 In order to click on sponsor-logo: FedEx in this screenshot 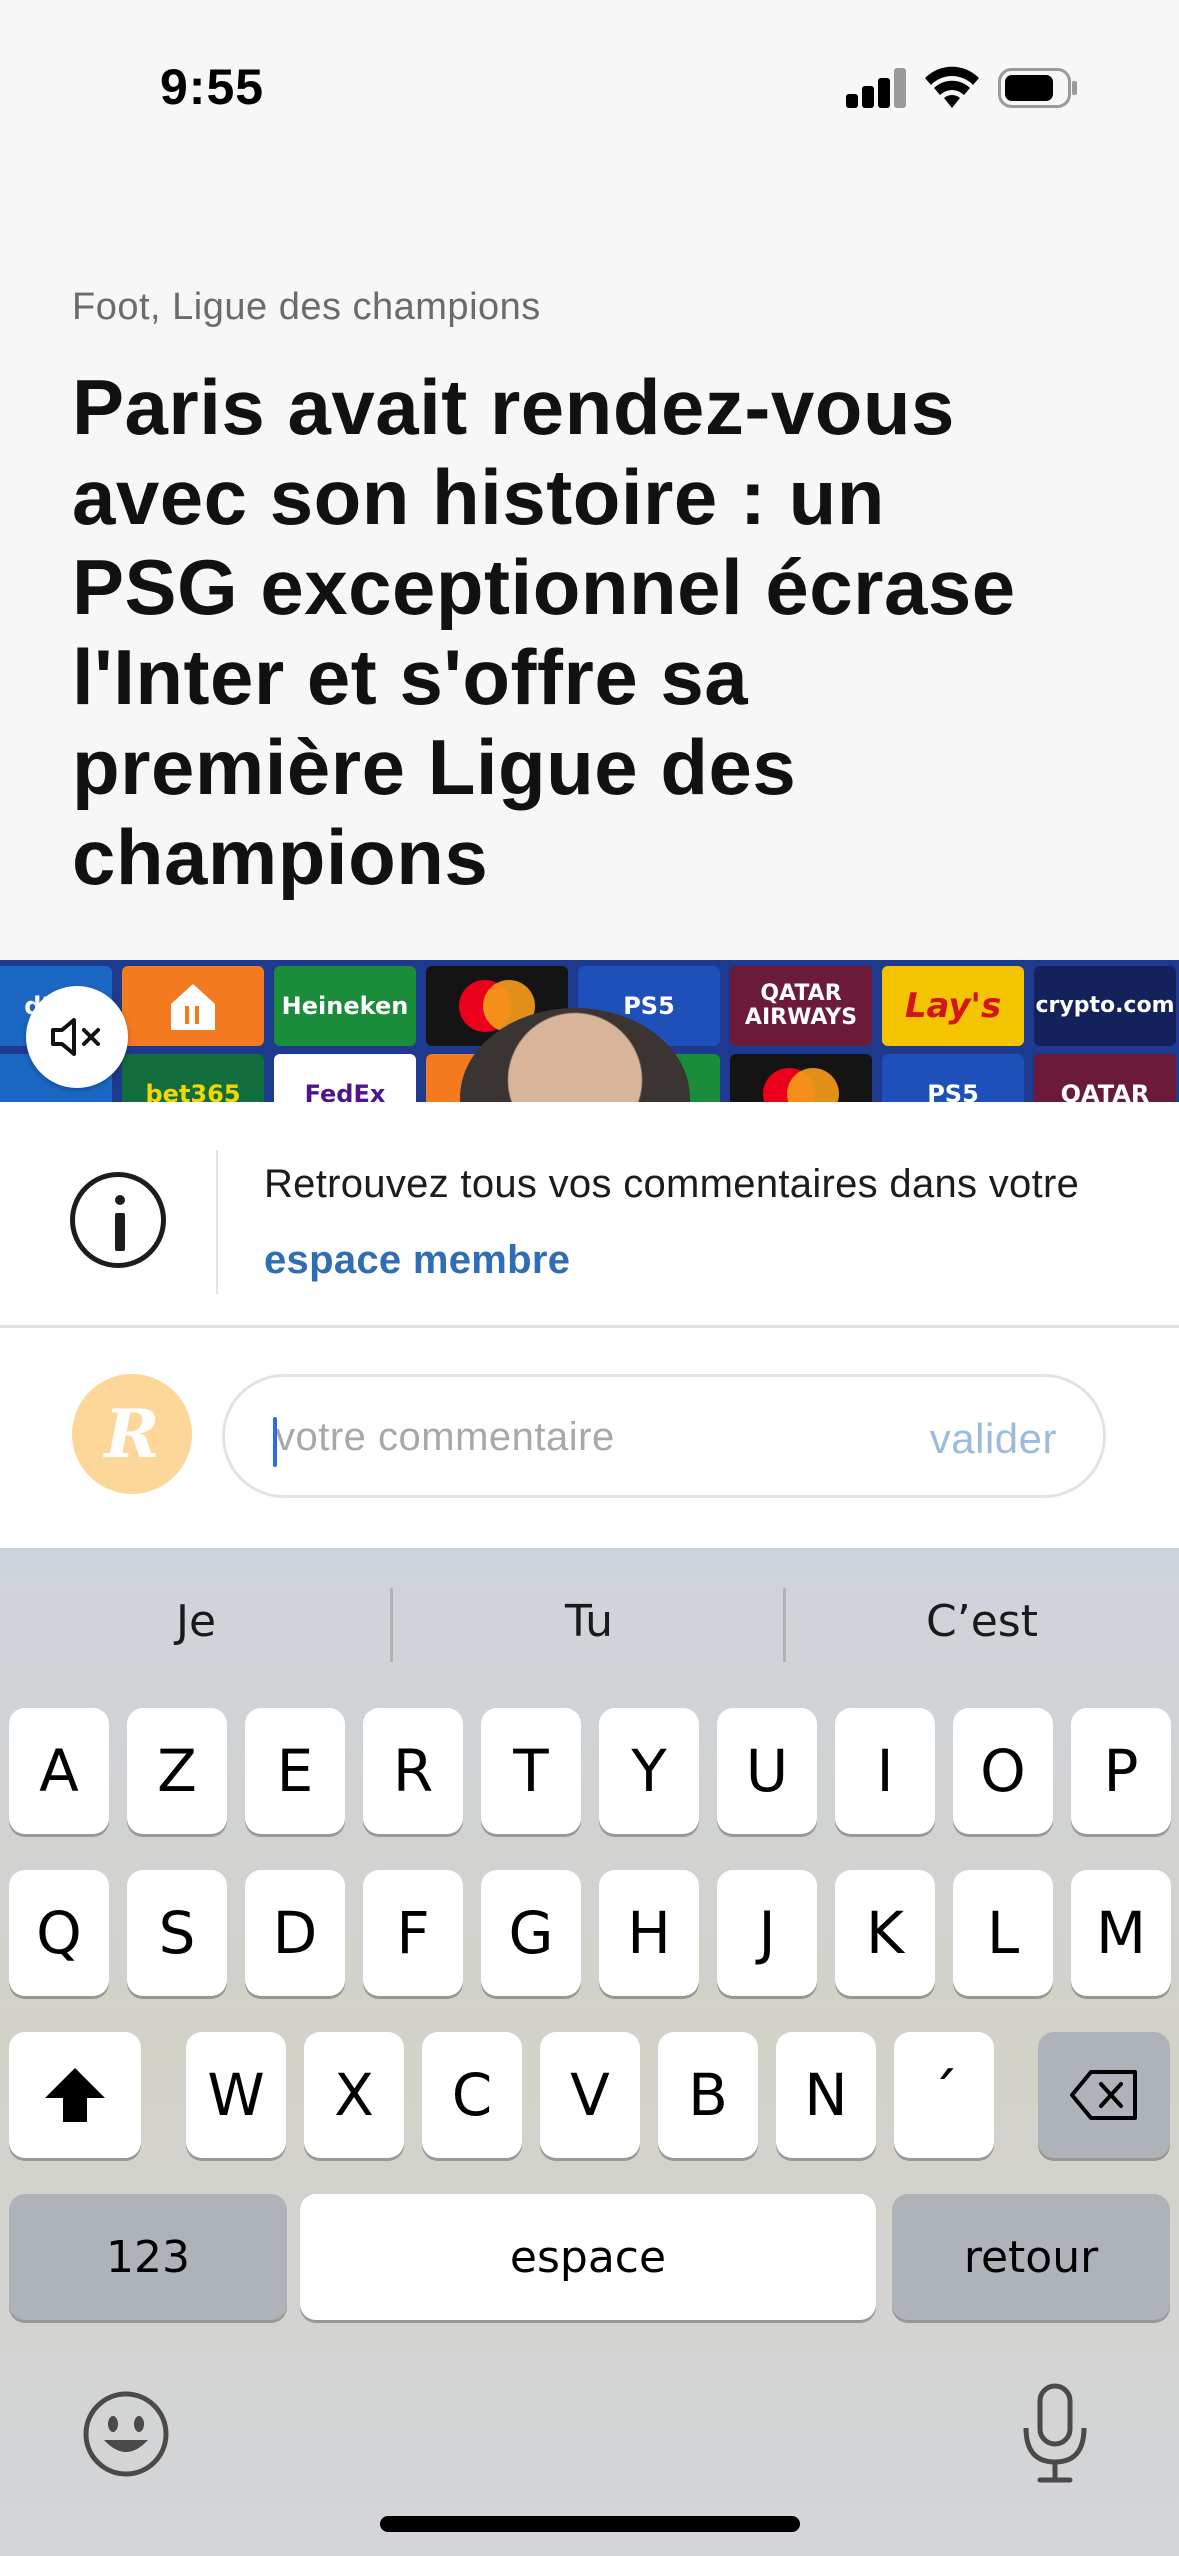, I will do `click(345, 1078)`.